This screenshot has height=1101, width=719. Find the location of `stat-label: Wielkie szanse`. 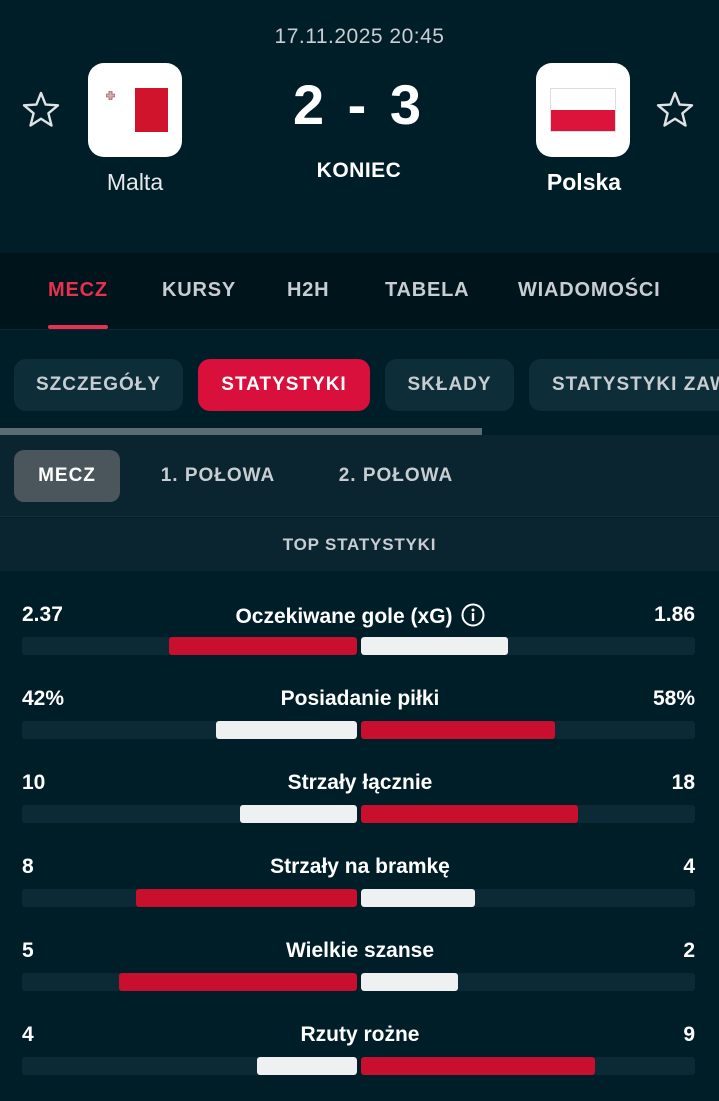

stat-label: Wielkie szanse is located at coordinates (360, 950).